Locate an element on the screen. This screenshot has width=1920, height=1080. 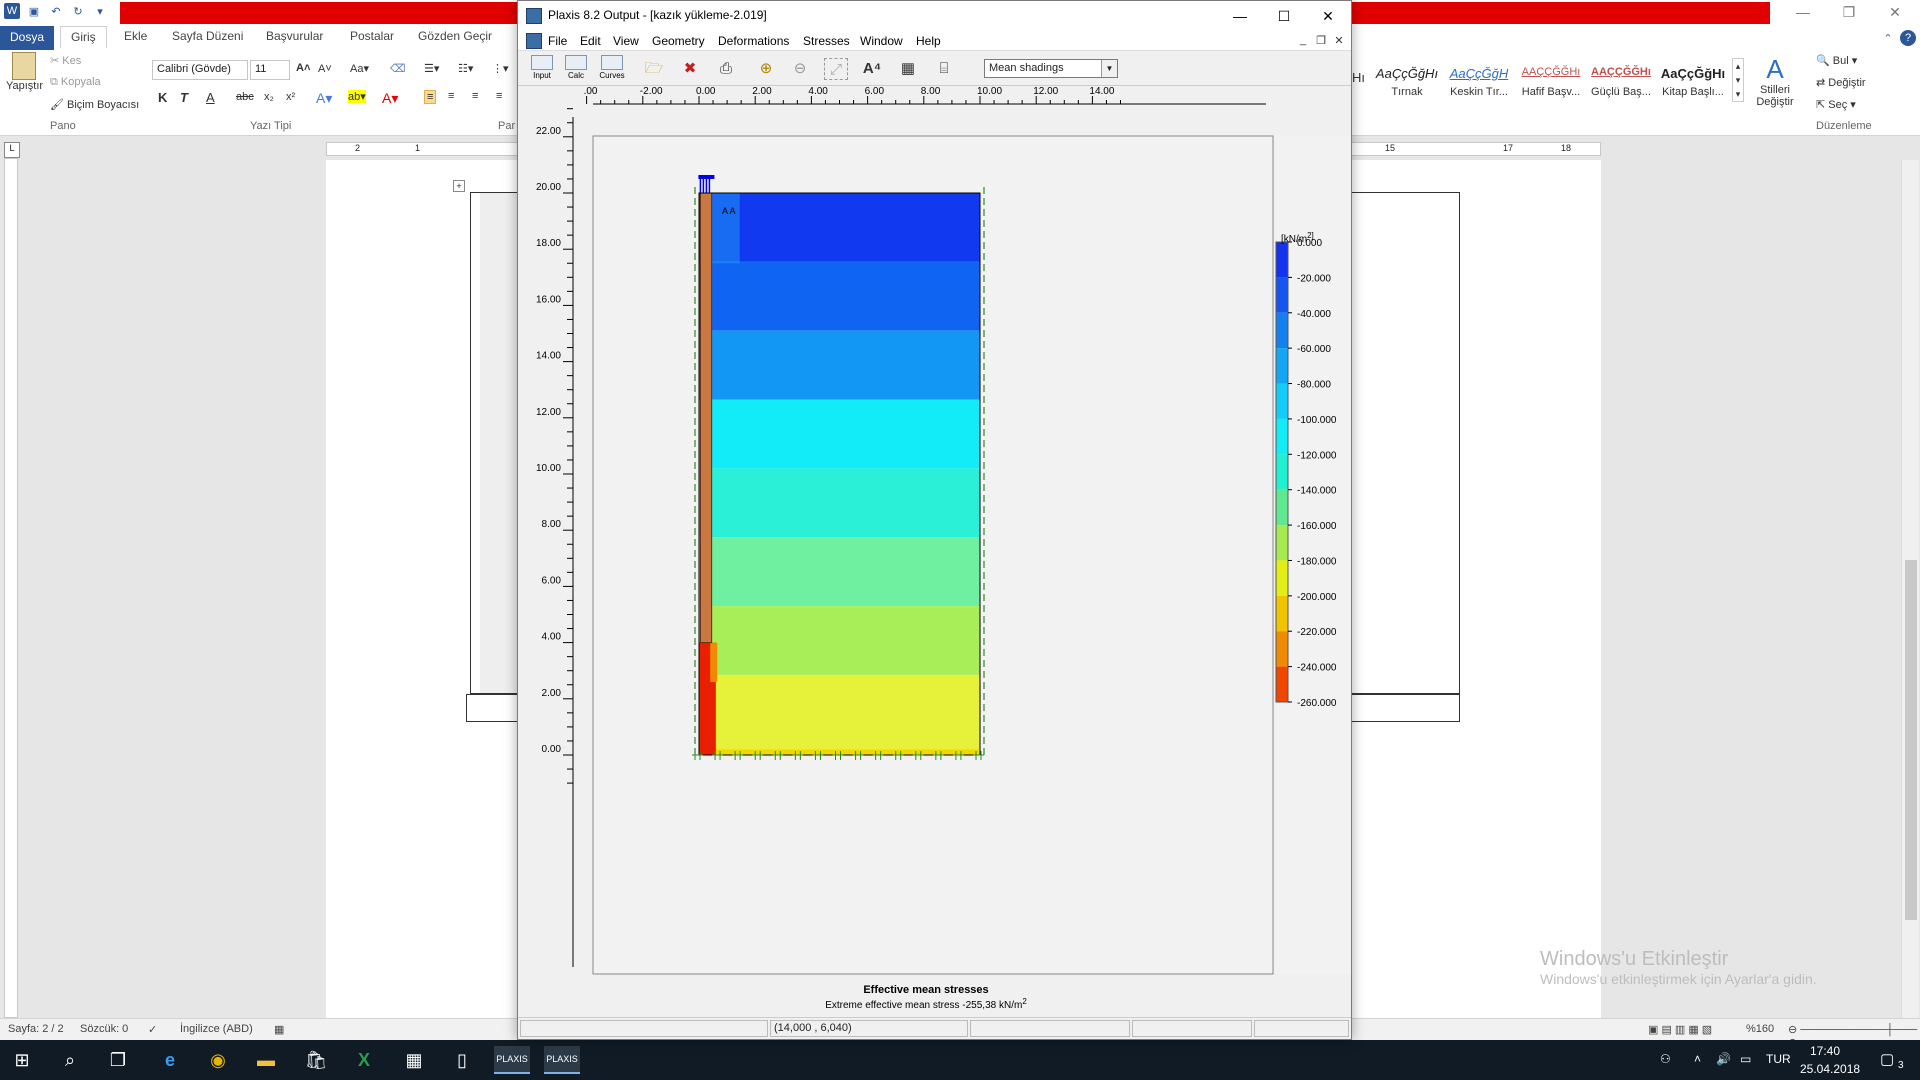
tab-insert: Ekle is located at coordinates (135, 36).